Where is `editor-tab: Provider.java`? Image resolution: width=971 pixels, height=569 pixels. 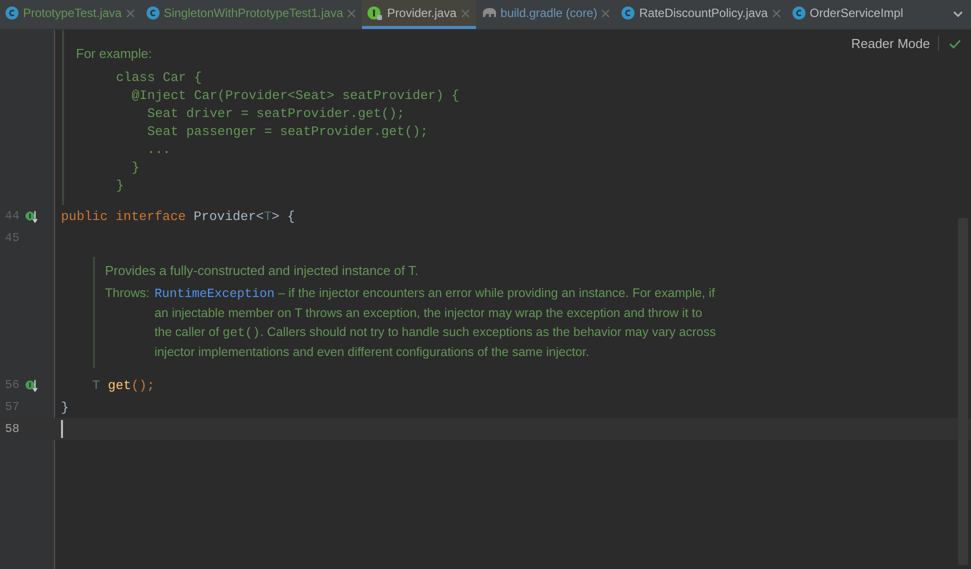 editor-tab: Provider.java is located at coordinates (419, 14).